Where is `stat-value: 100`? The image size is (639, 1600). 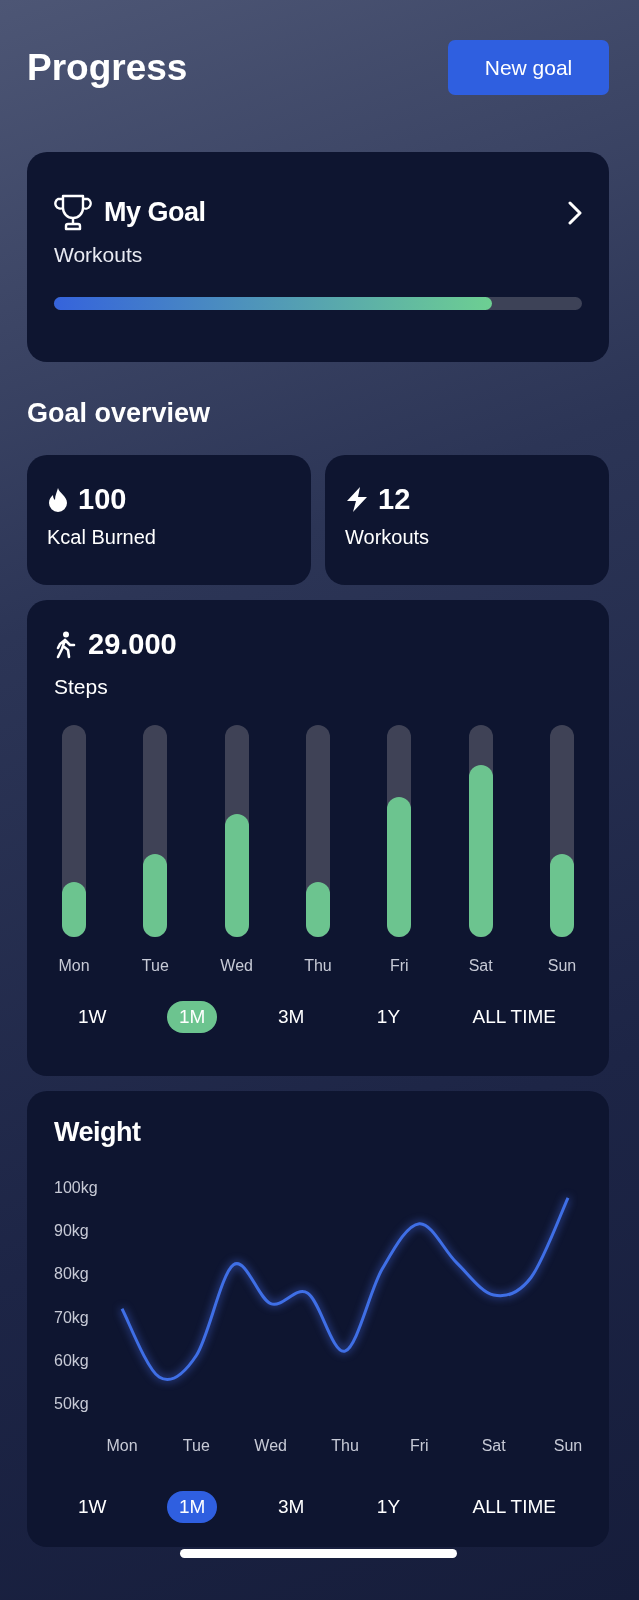
stat-value: 100 is located at coordinates (102, 499).